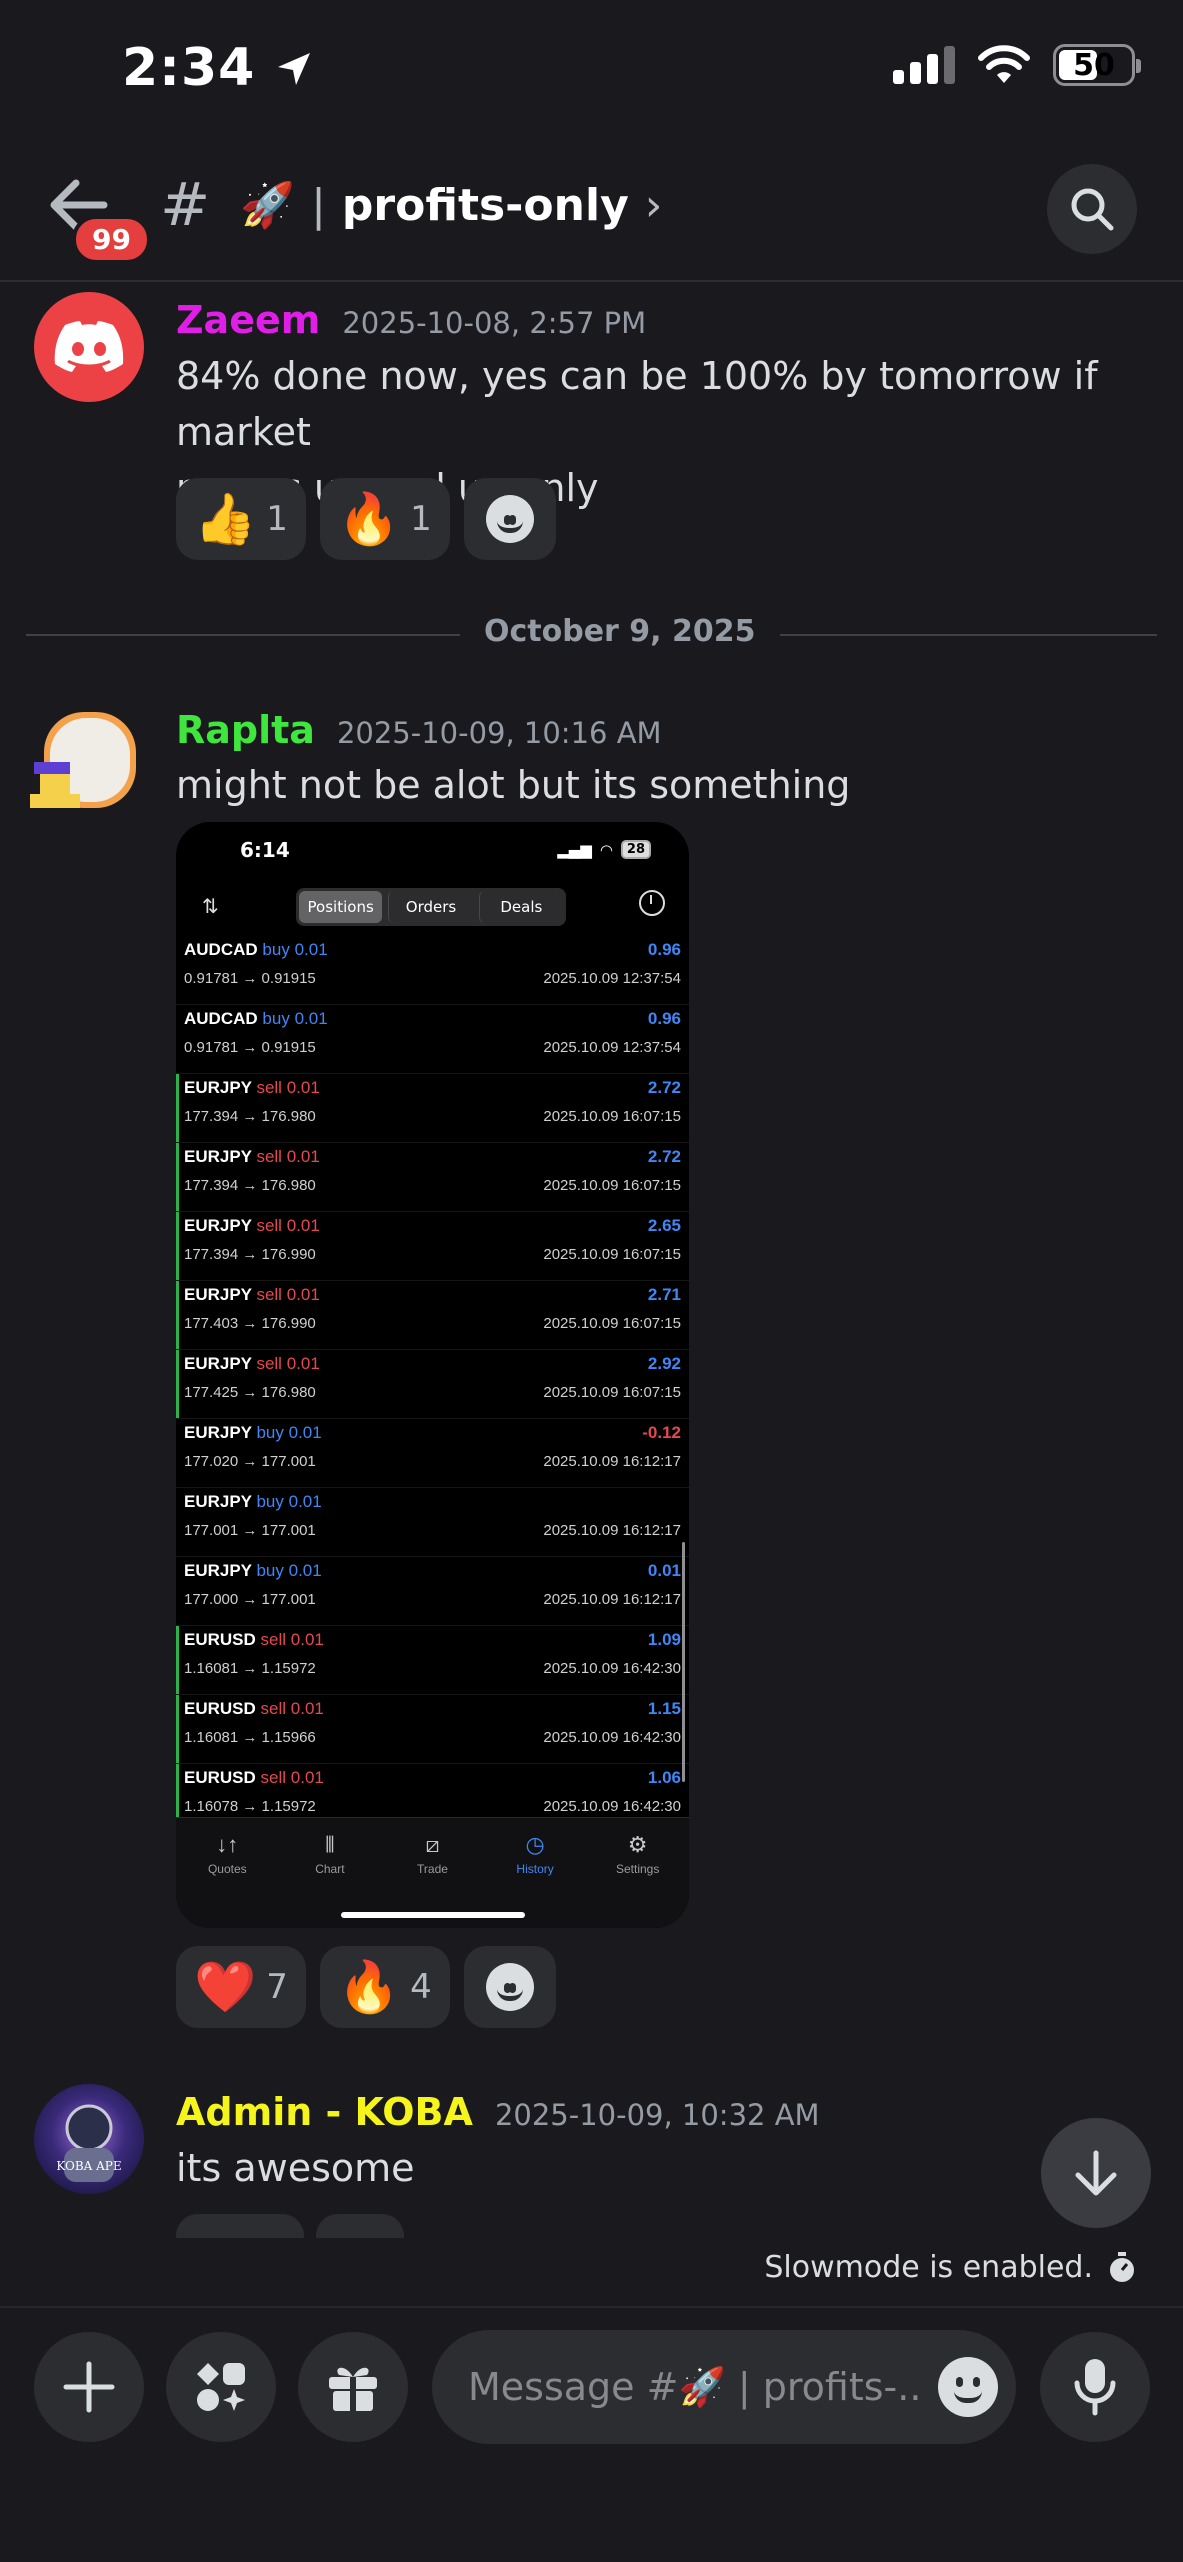 This screenshot has height=2562, width=1183. Describe the element at coordinates (430, 907) in the screenshot. I see `tab-orders: Orders` at that location.